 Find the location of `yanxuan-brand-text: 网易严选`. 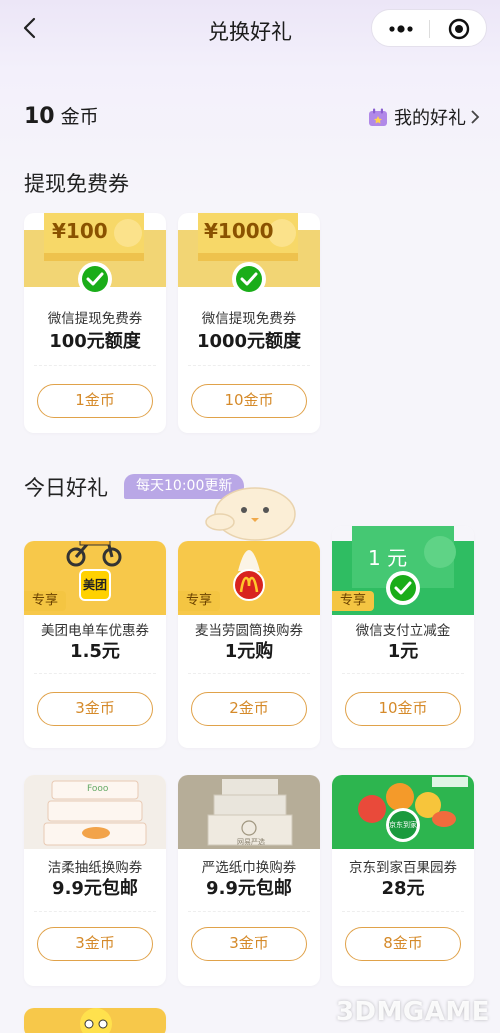

yanxuan-brand-text: 网易严选 is located at coordinates (251, 842).